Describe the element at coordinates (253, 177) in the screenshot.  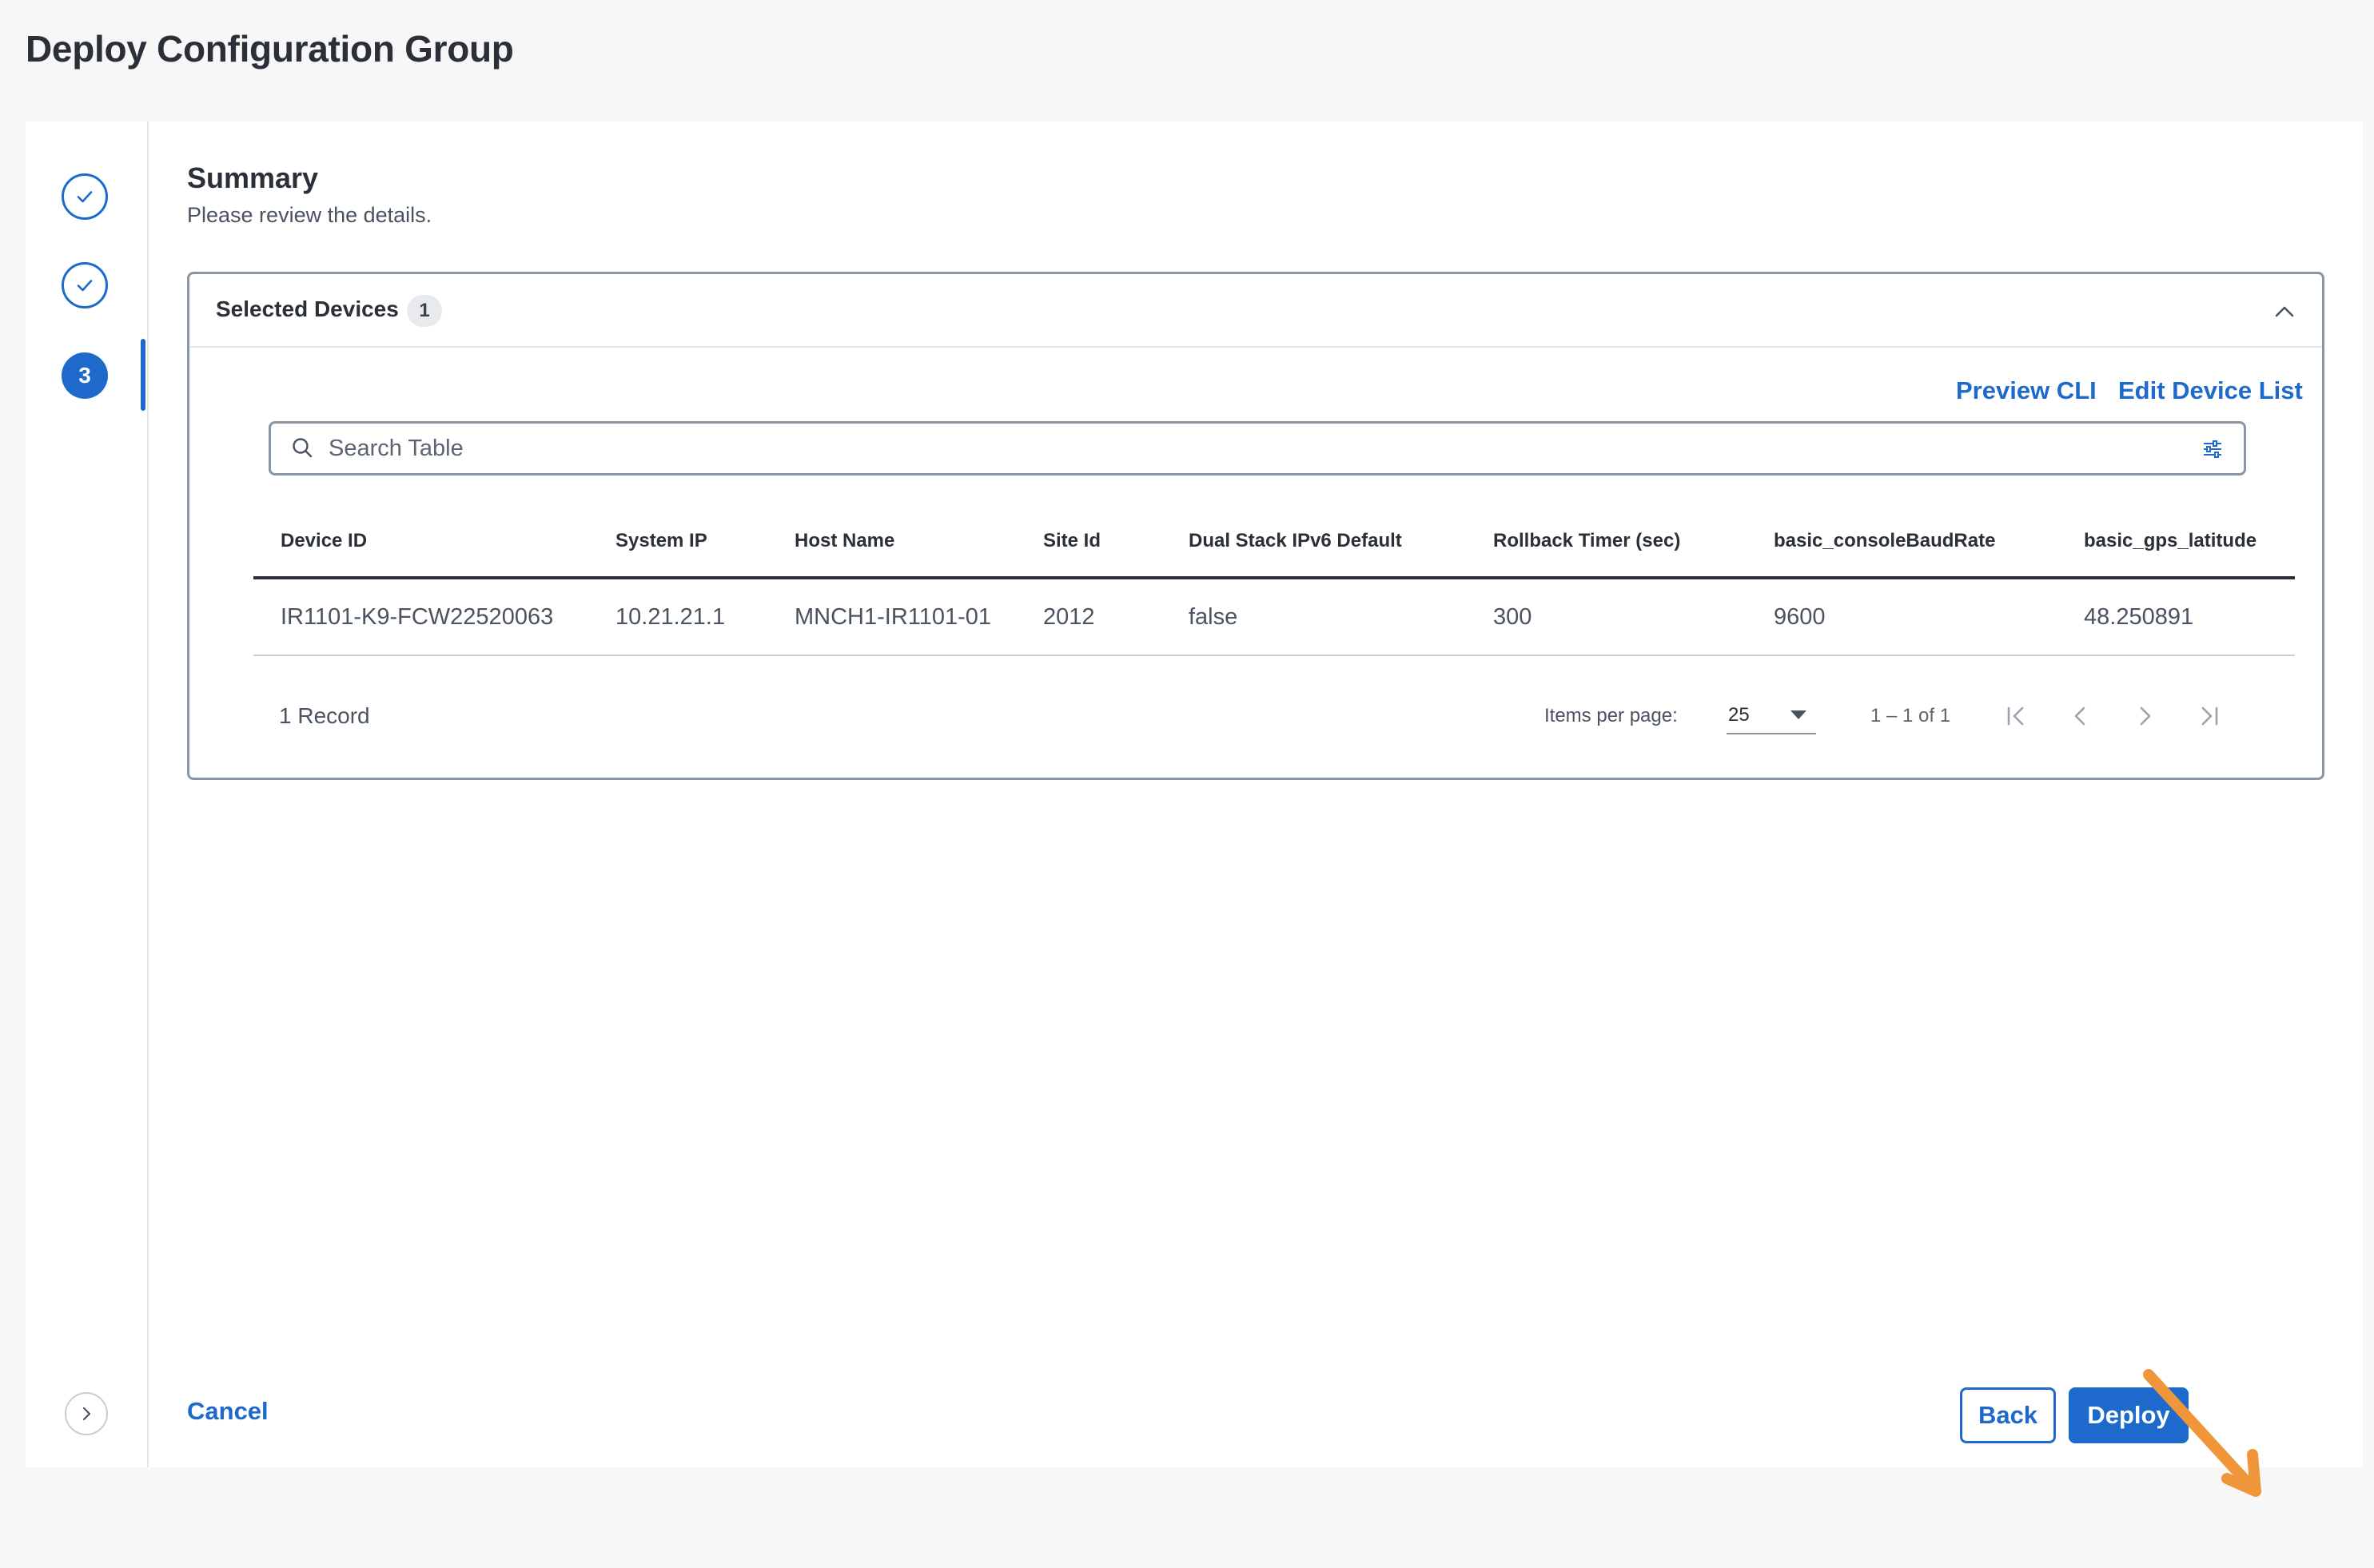
I see `summary-title: Summary` at that location.